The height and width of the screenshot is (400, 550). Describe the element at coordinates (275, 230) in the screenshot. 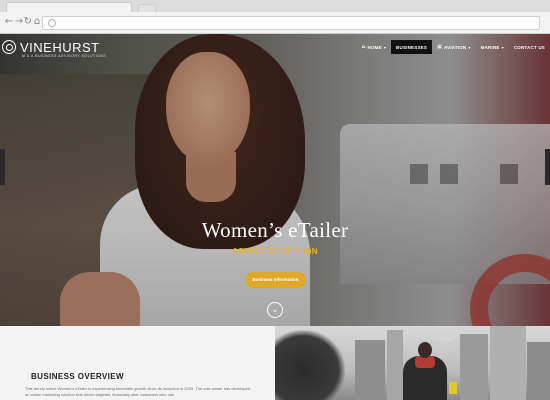

I see `hero-title: Women’s eTailer` at that location.